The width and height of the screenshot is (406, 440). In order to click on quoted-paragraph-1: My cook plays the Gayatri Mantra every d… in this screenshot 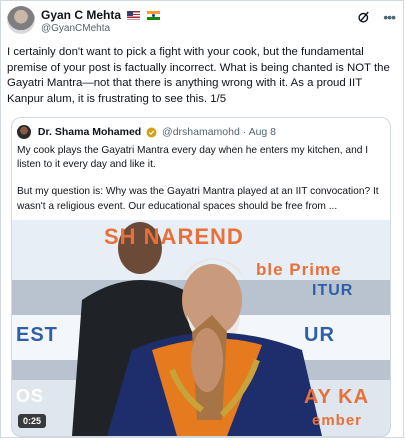, I will do `click(193, 158)`.